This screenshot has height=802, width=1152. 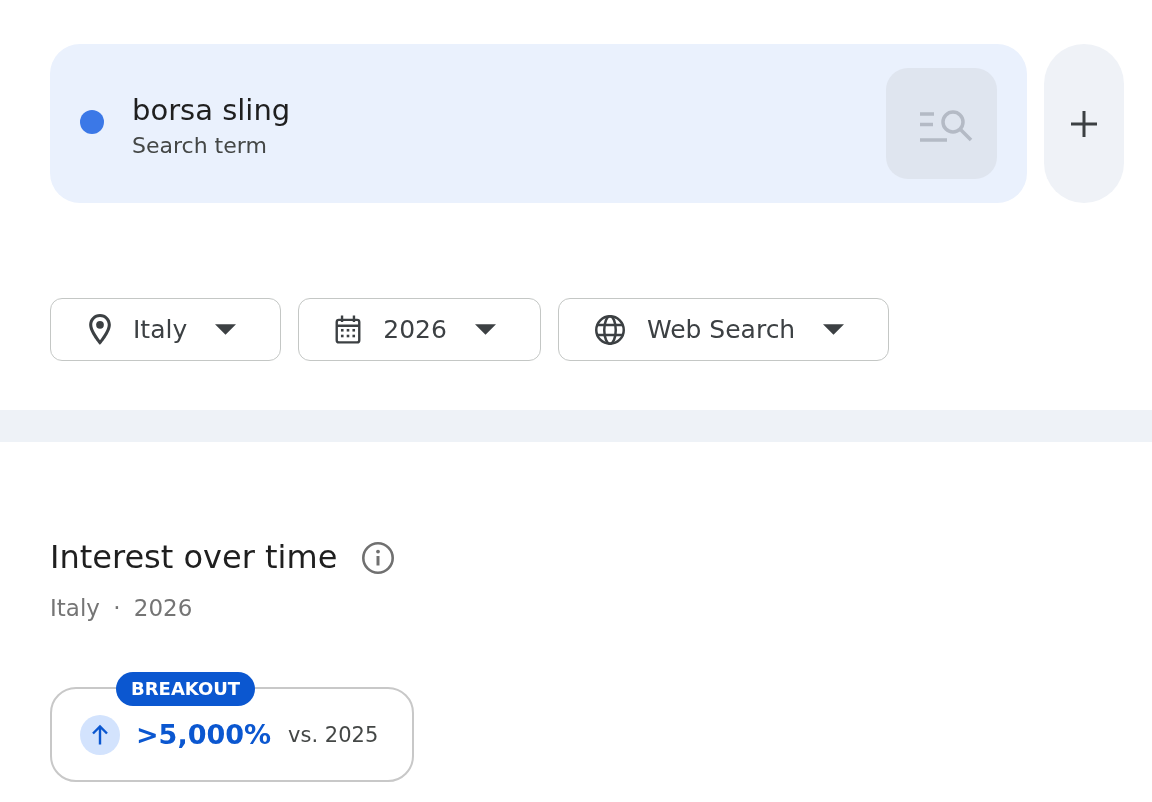 I want to click on percent-change: >5,000%, so click(x=204, y=734).